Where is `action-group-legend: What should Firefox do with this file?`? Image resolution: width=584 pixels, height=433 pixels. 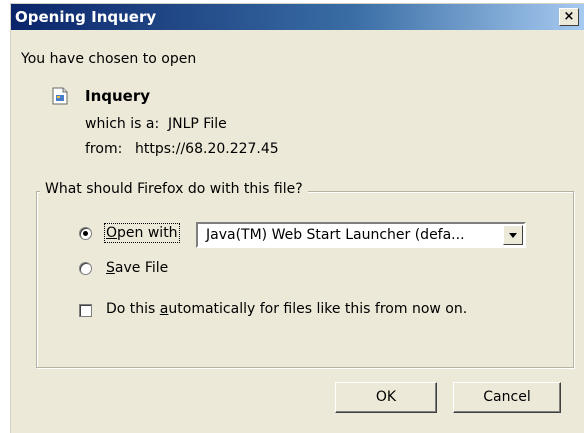 action-group-legend: What should Firefox do with this file? is located at coordinates (174, 189).